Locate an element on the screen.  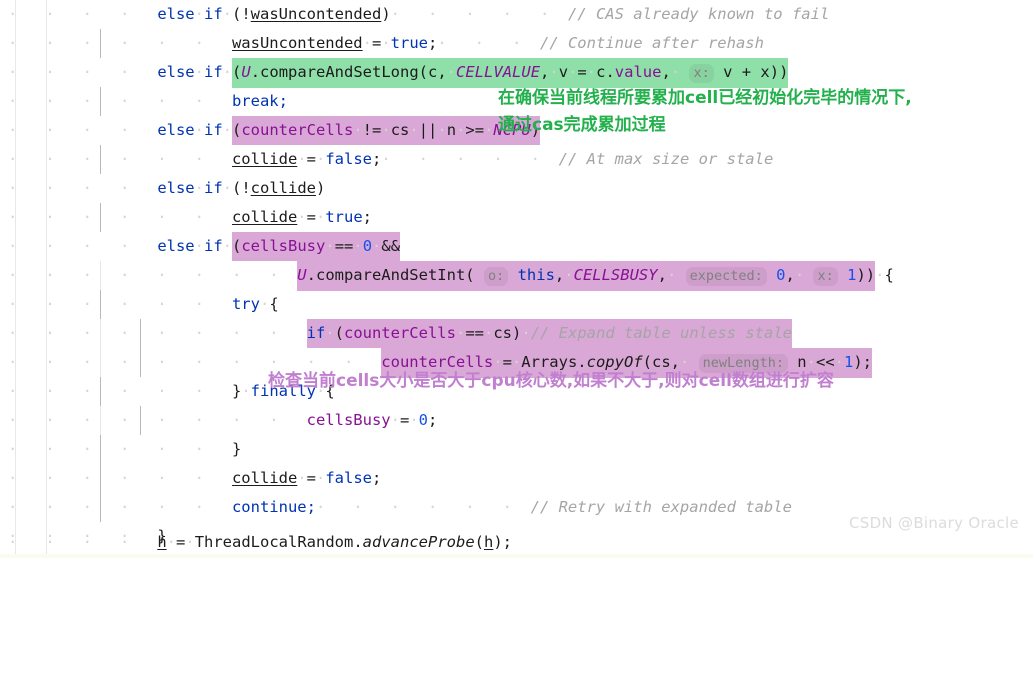
code-line: · · · · else · if · (! collide) is located at coordinates (516, 188).